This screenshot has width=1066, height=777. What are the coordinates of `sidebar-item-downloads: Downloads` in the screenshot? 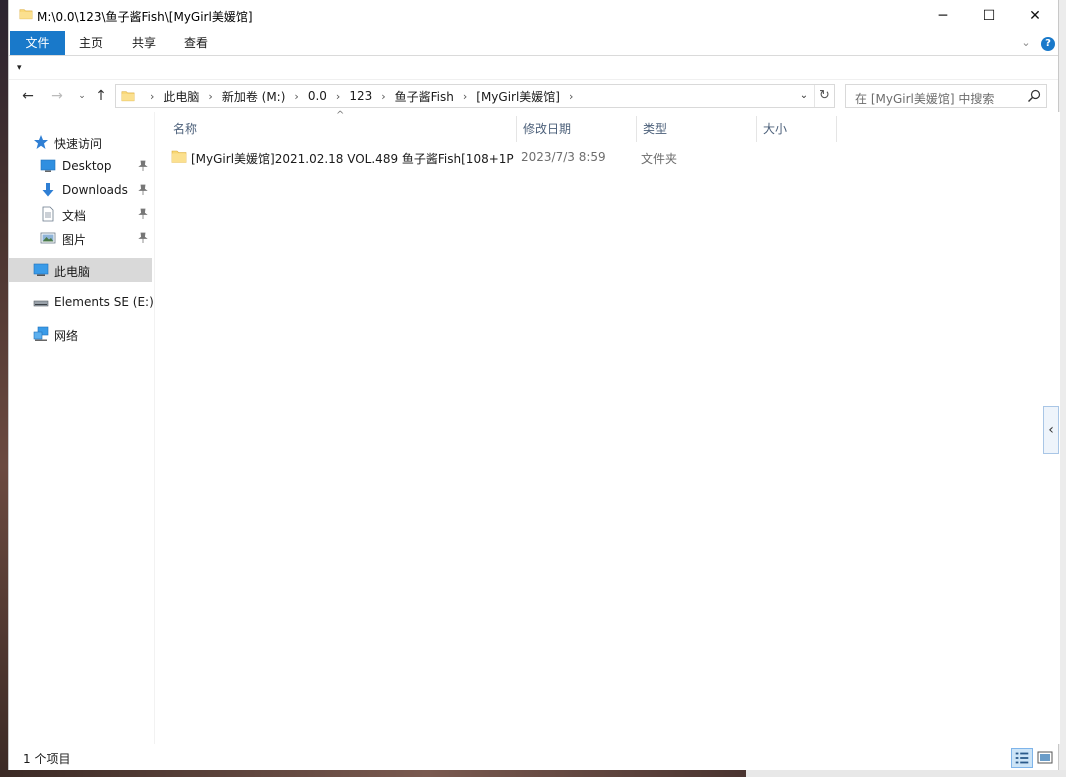 It's located at (80, 190).